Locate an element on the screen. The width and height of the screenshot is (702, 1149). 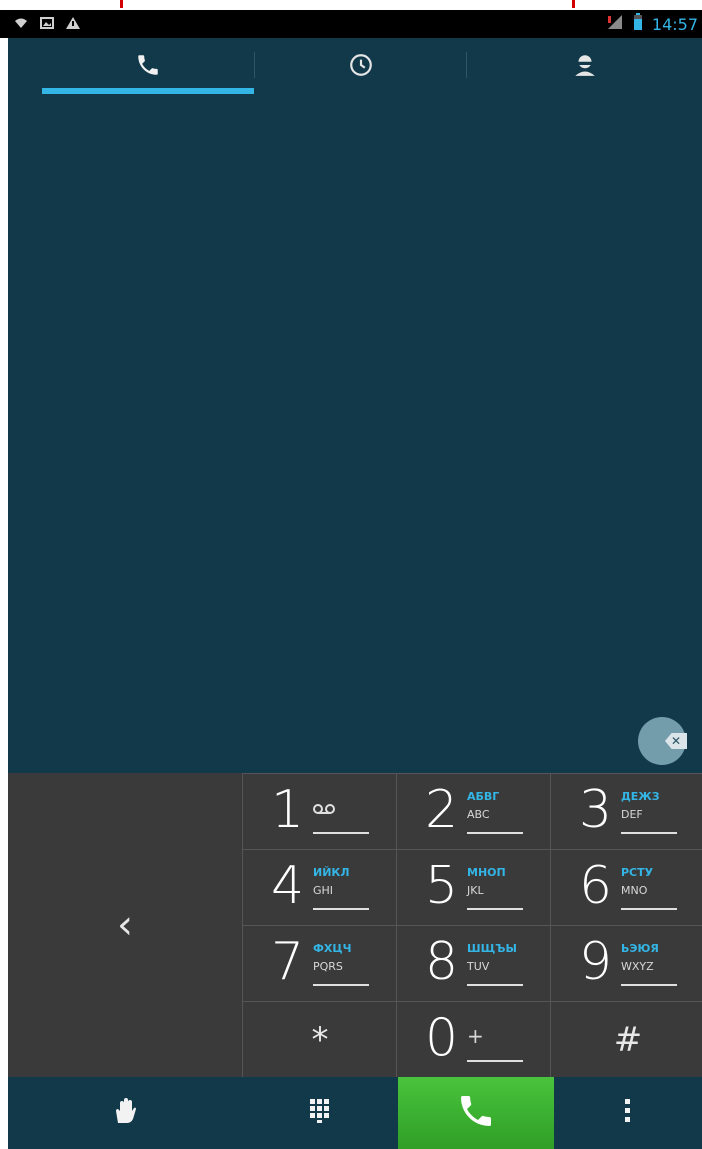
chevron-left-icon: ‹ is located at coordinates (125, 925).